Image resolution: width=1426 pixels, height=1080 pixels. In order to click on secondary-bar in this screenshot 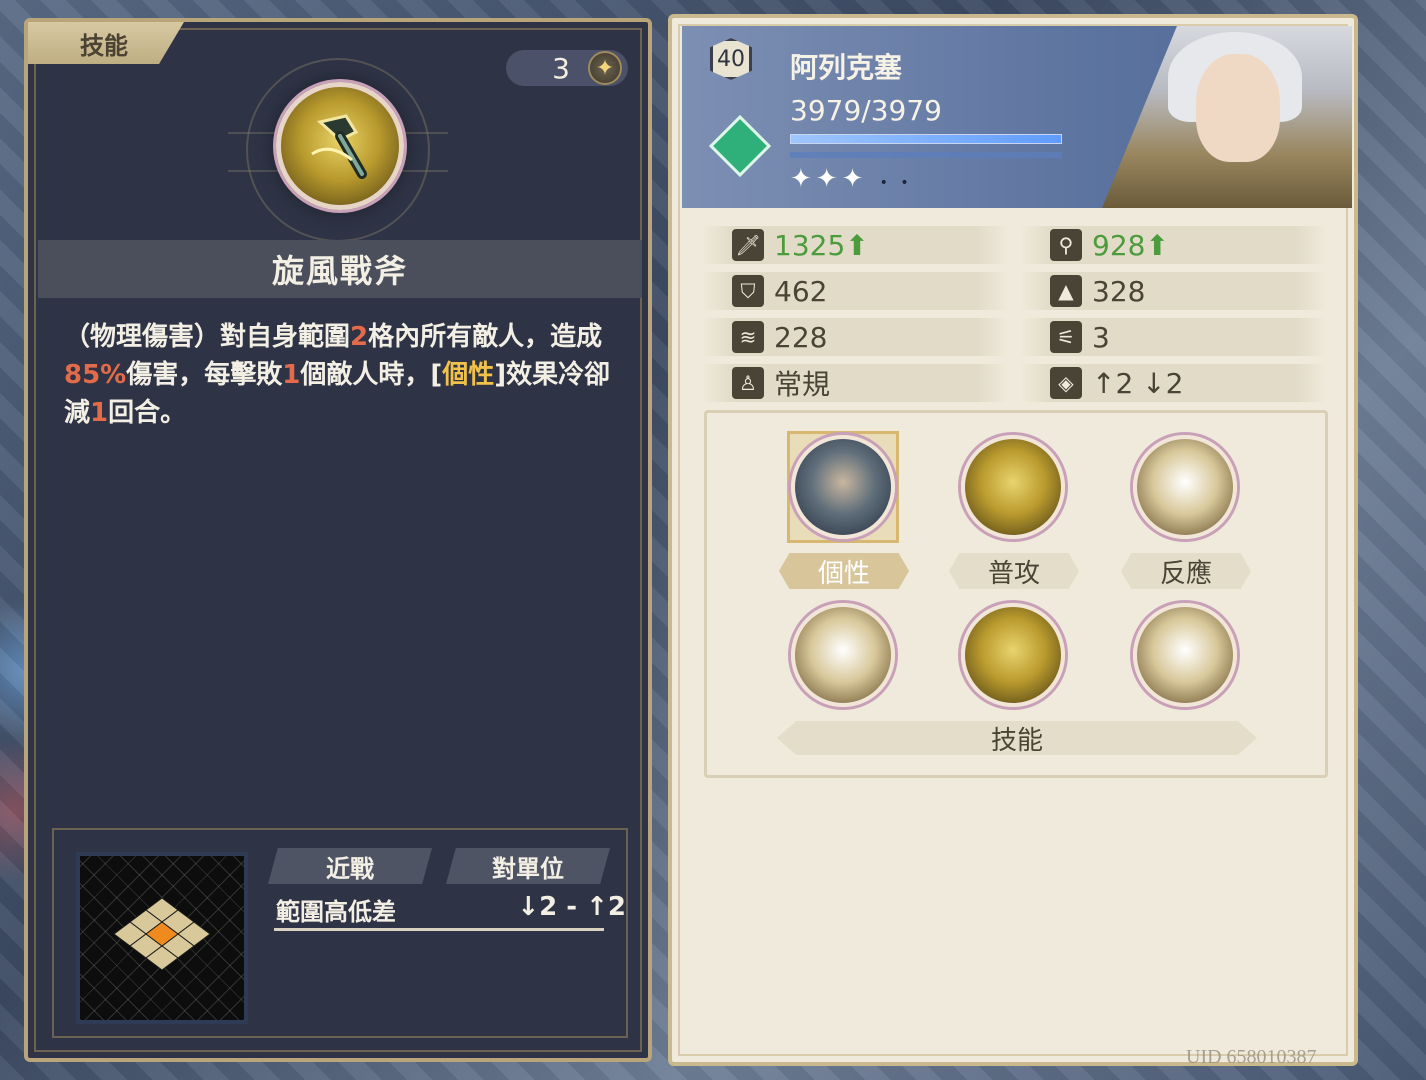, I will do `click(926, 155)`.